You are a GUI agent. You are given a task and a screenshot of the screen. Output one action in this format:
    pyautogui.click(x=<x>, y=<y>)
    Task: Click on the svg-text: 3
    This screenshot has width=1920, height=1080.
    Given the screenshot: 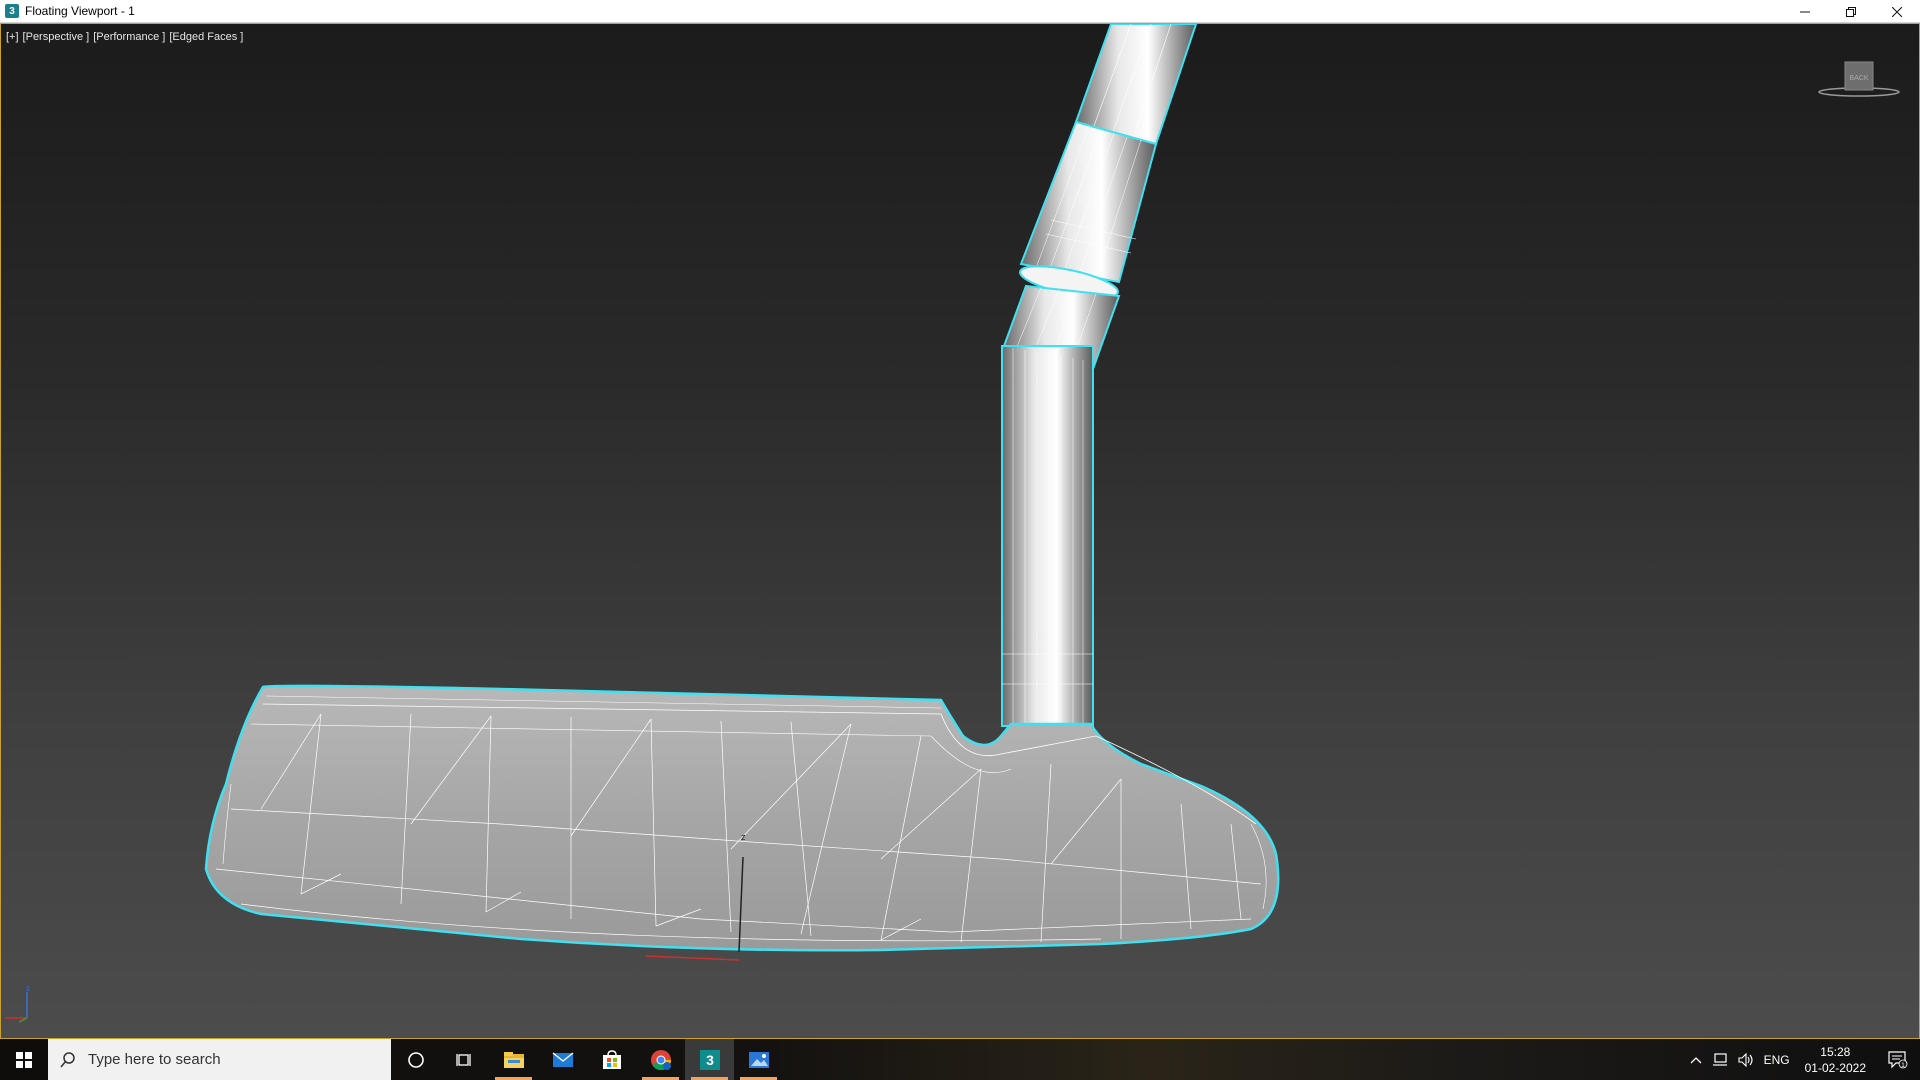 What is the action you would take?
    pyautogui.click(x=710, y=1060)
    